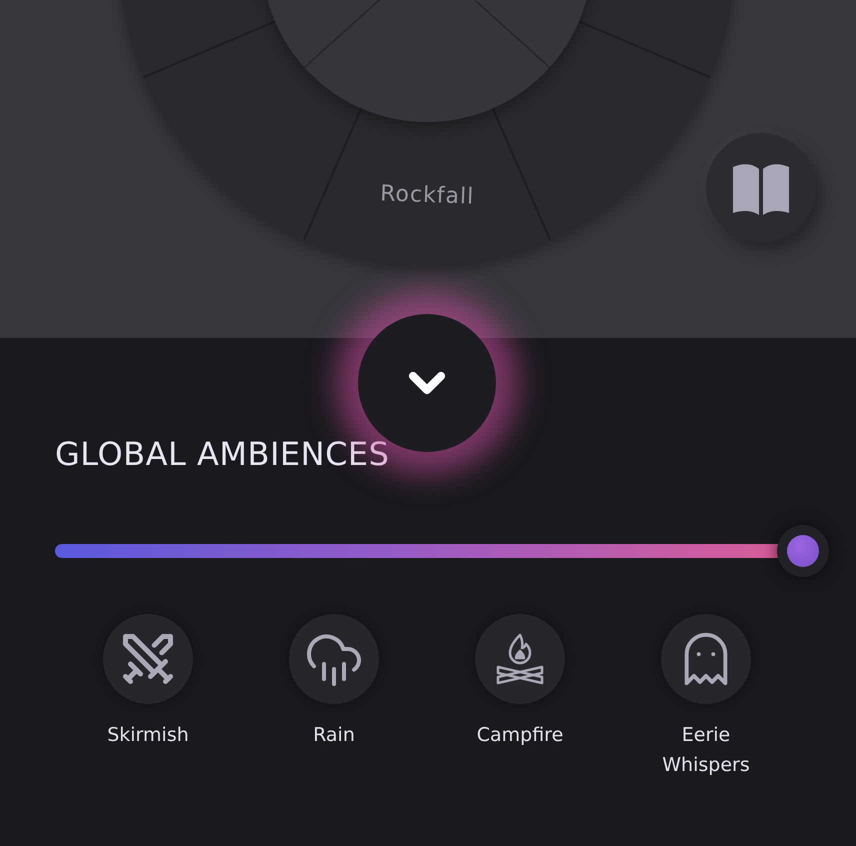 The image size is (856, 846). Describe the element at coordinates (222, 454) in the screenshot. I see `section-title: GLOBAL AMBIENCES` at that location.